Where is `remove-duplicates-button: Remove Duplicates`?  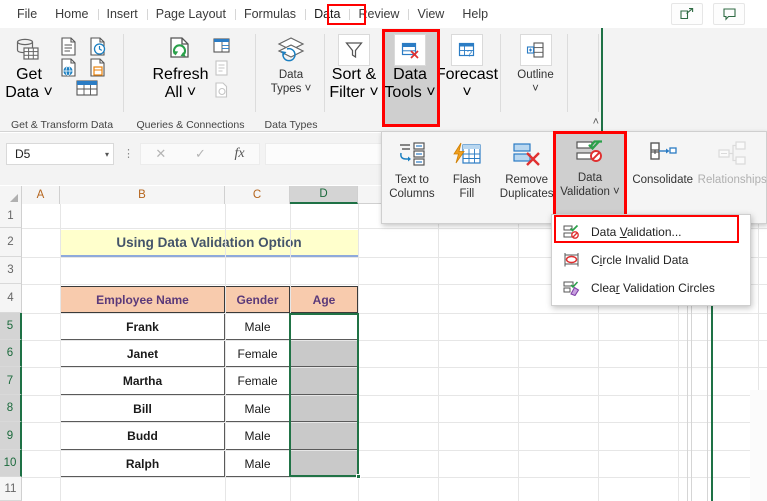 remove-duplicates-button: Remove Duplicates is located at coordinates (526, 169).